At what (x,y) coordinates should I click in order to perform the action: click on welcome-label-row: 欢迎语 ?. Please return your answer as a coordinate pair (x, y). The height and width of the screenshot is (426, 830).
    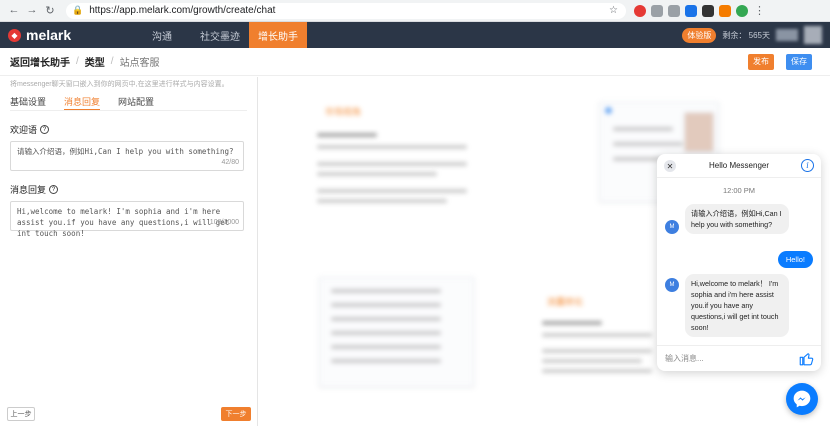
    Looking at the image, I should click on (133, 129).